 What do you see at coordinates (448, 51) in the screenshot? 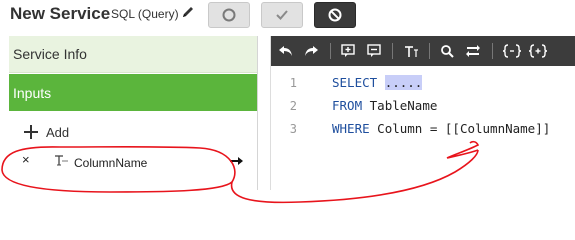
I see `search-icon` at bounding box center [448, 51].